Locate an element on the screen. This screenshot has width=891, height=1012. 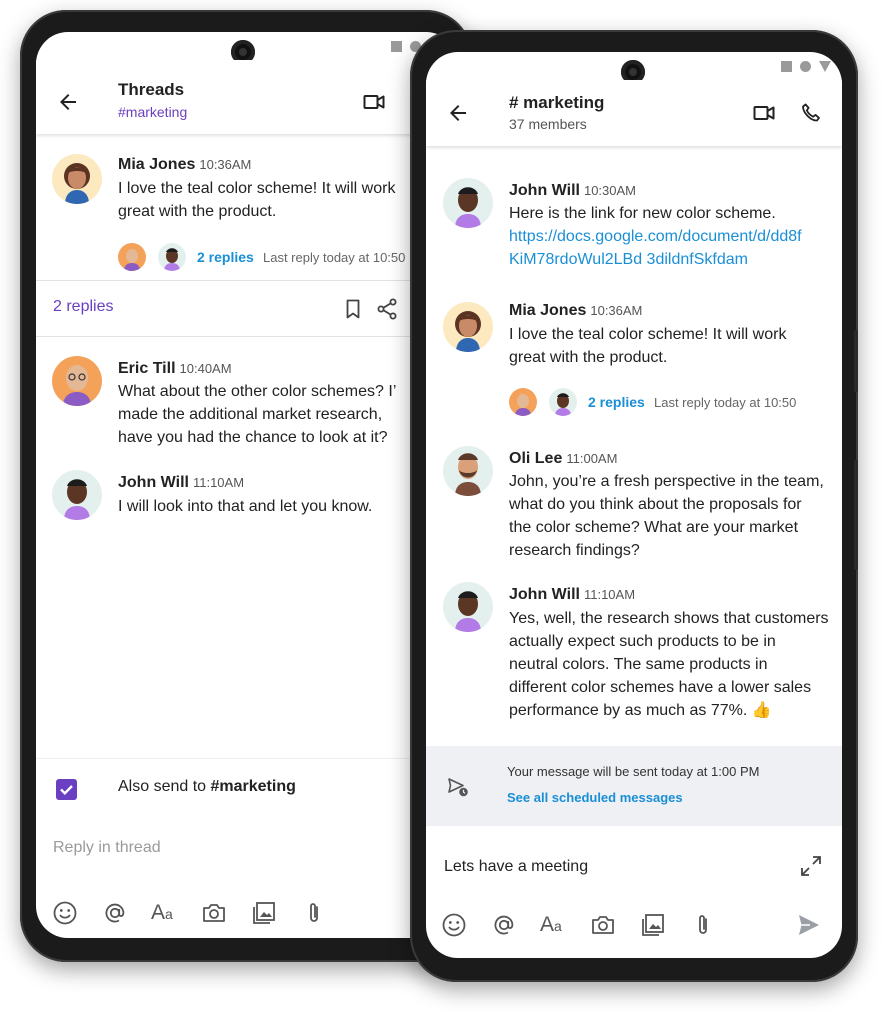
message-text: Here is the link for new color scheme. is located at coordinates (642, 213).